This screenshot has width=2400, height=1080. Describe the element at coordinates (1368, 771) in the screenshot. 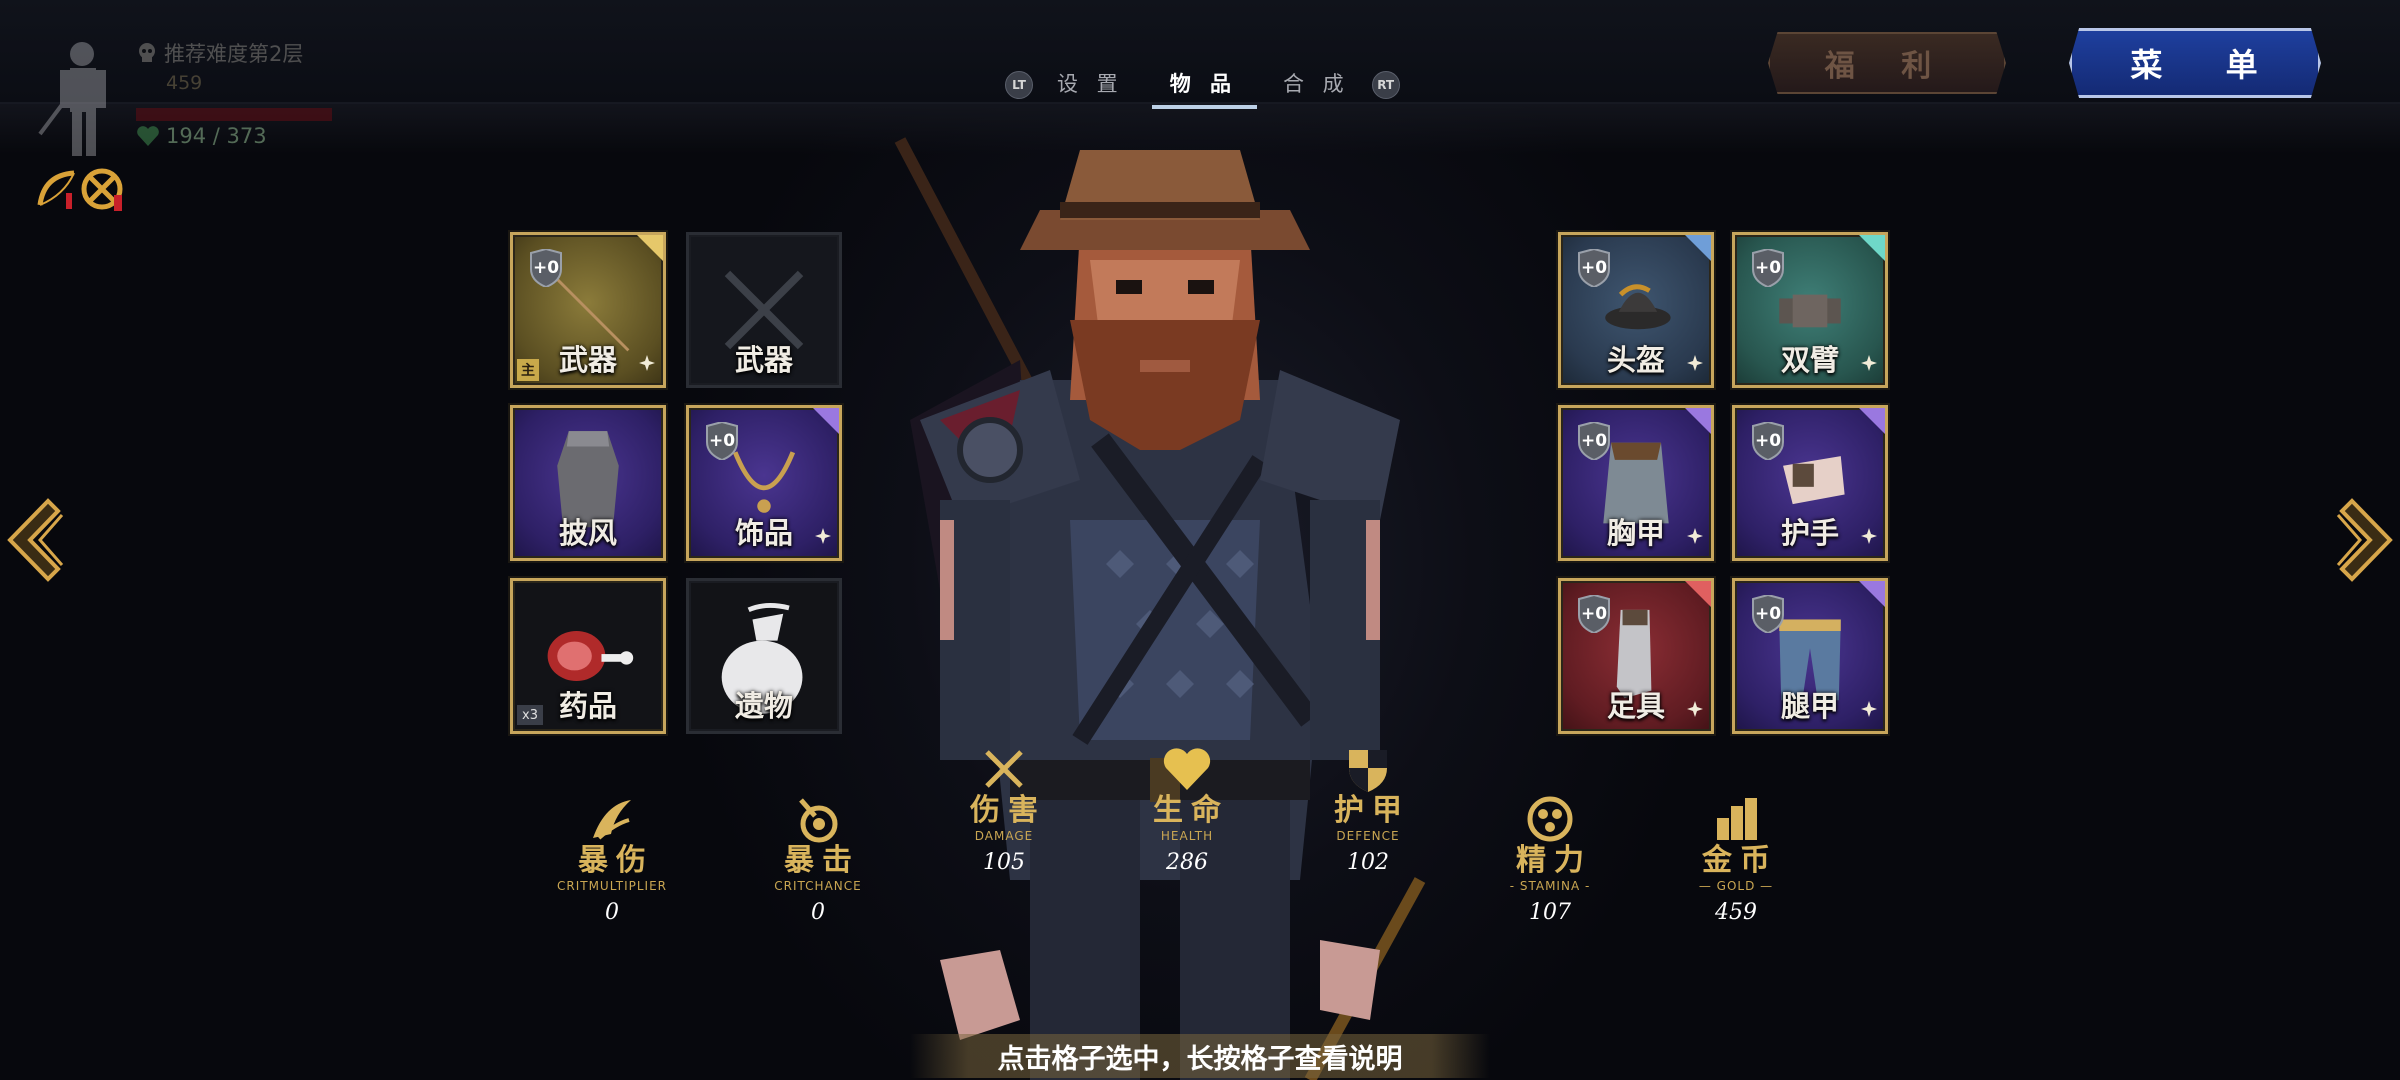

I see `shield-icon` at that location.